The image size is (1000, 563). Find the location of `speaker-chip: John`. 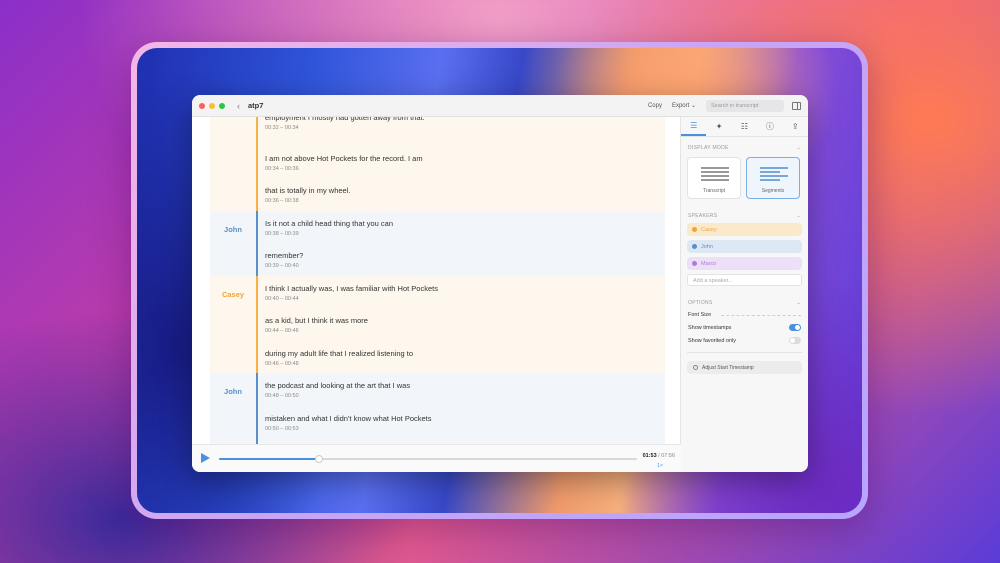

speaker-chip: John is located at coordinates (744, 246).